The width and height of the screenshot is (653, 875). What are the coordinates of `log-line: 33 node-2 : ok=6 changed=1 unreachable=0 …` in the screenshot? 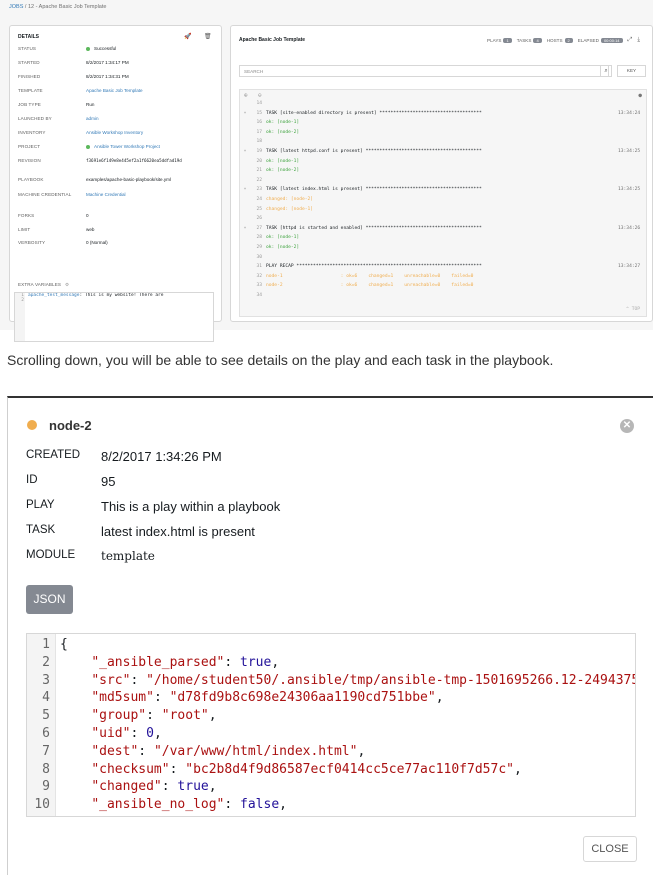 It's located at (443, 288).